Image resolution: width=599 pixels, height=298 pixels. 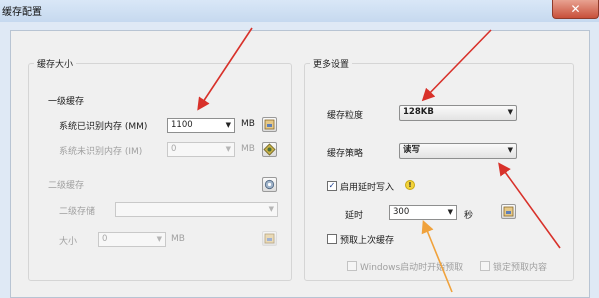 What do you see at coordinates (485, 266) in the screenshot?
I see `lock-prefetch-checkbox` at bounding box center [485, 266].